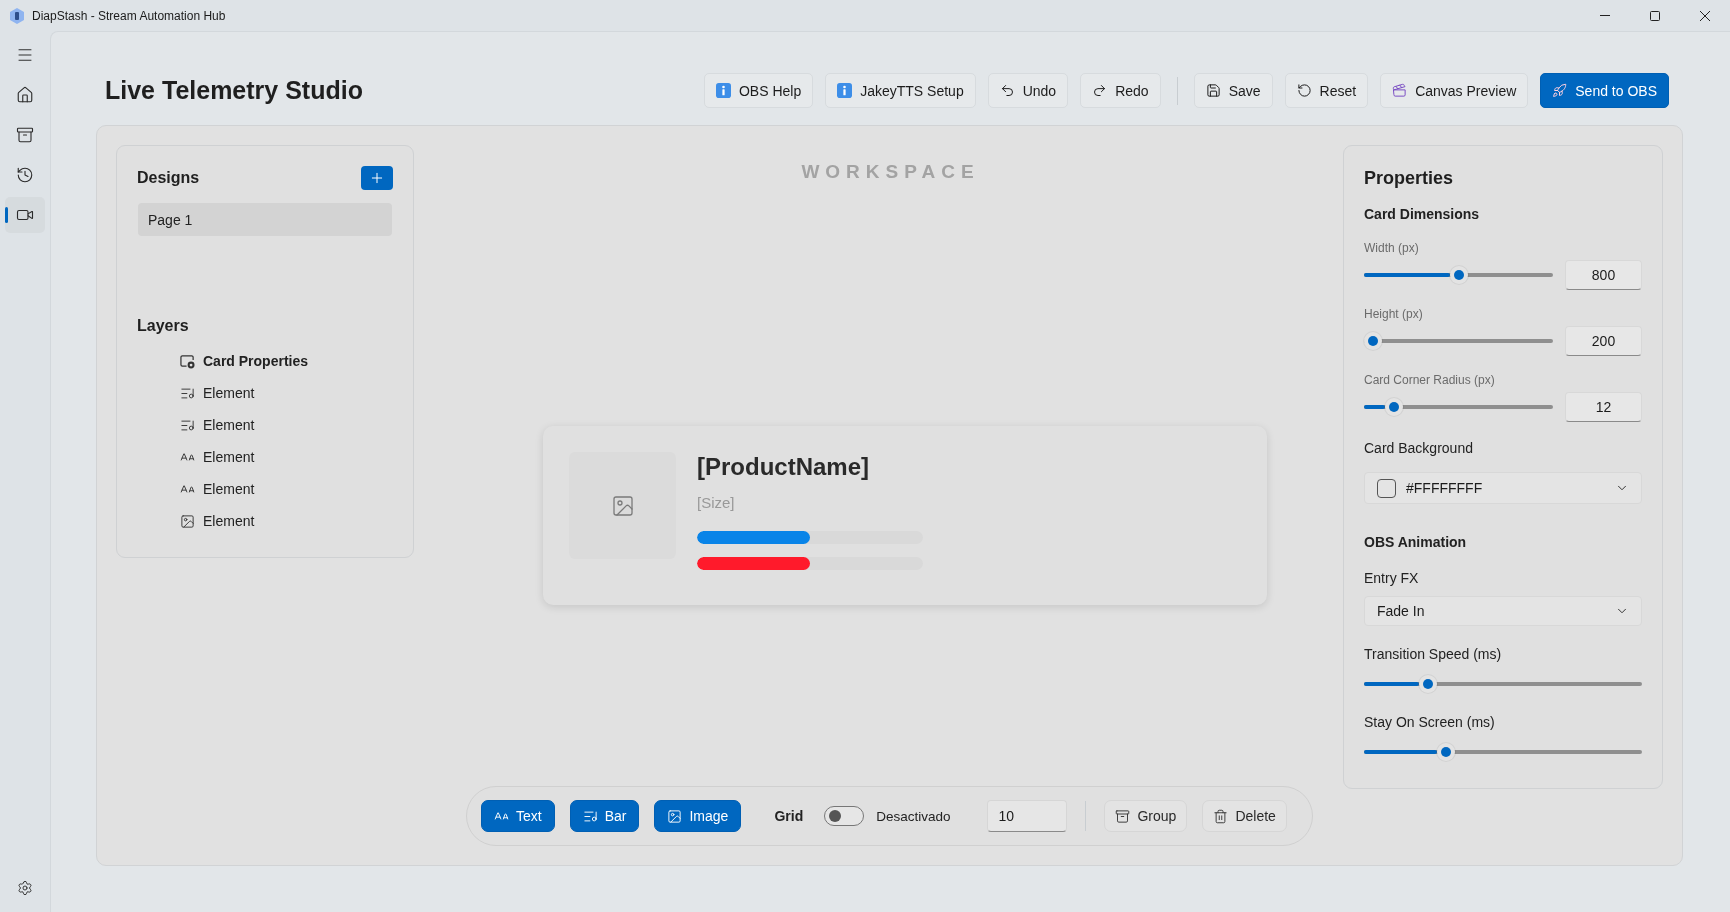 This screenshot has width=1730, height=912. What do you see at coordinates (890, 172) in the screenshot?
I see `workspace-label: WORKSPACE` at bounding box center [890, 172].